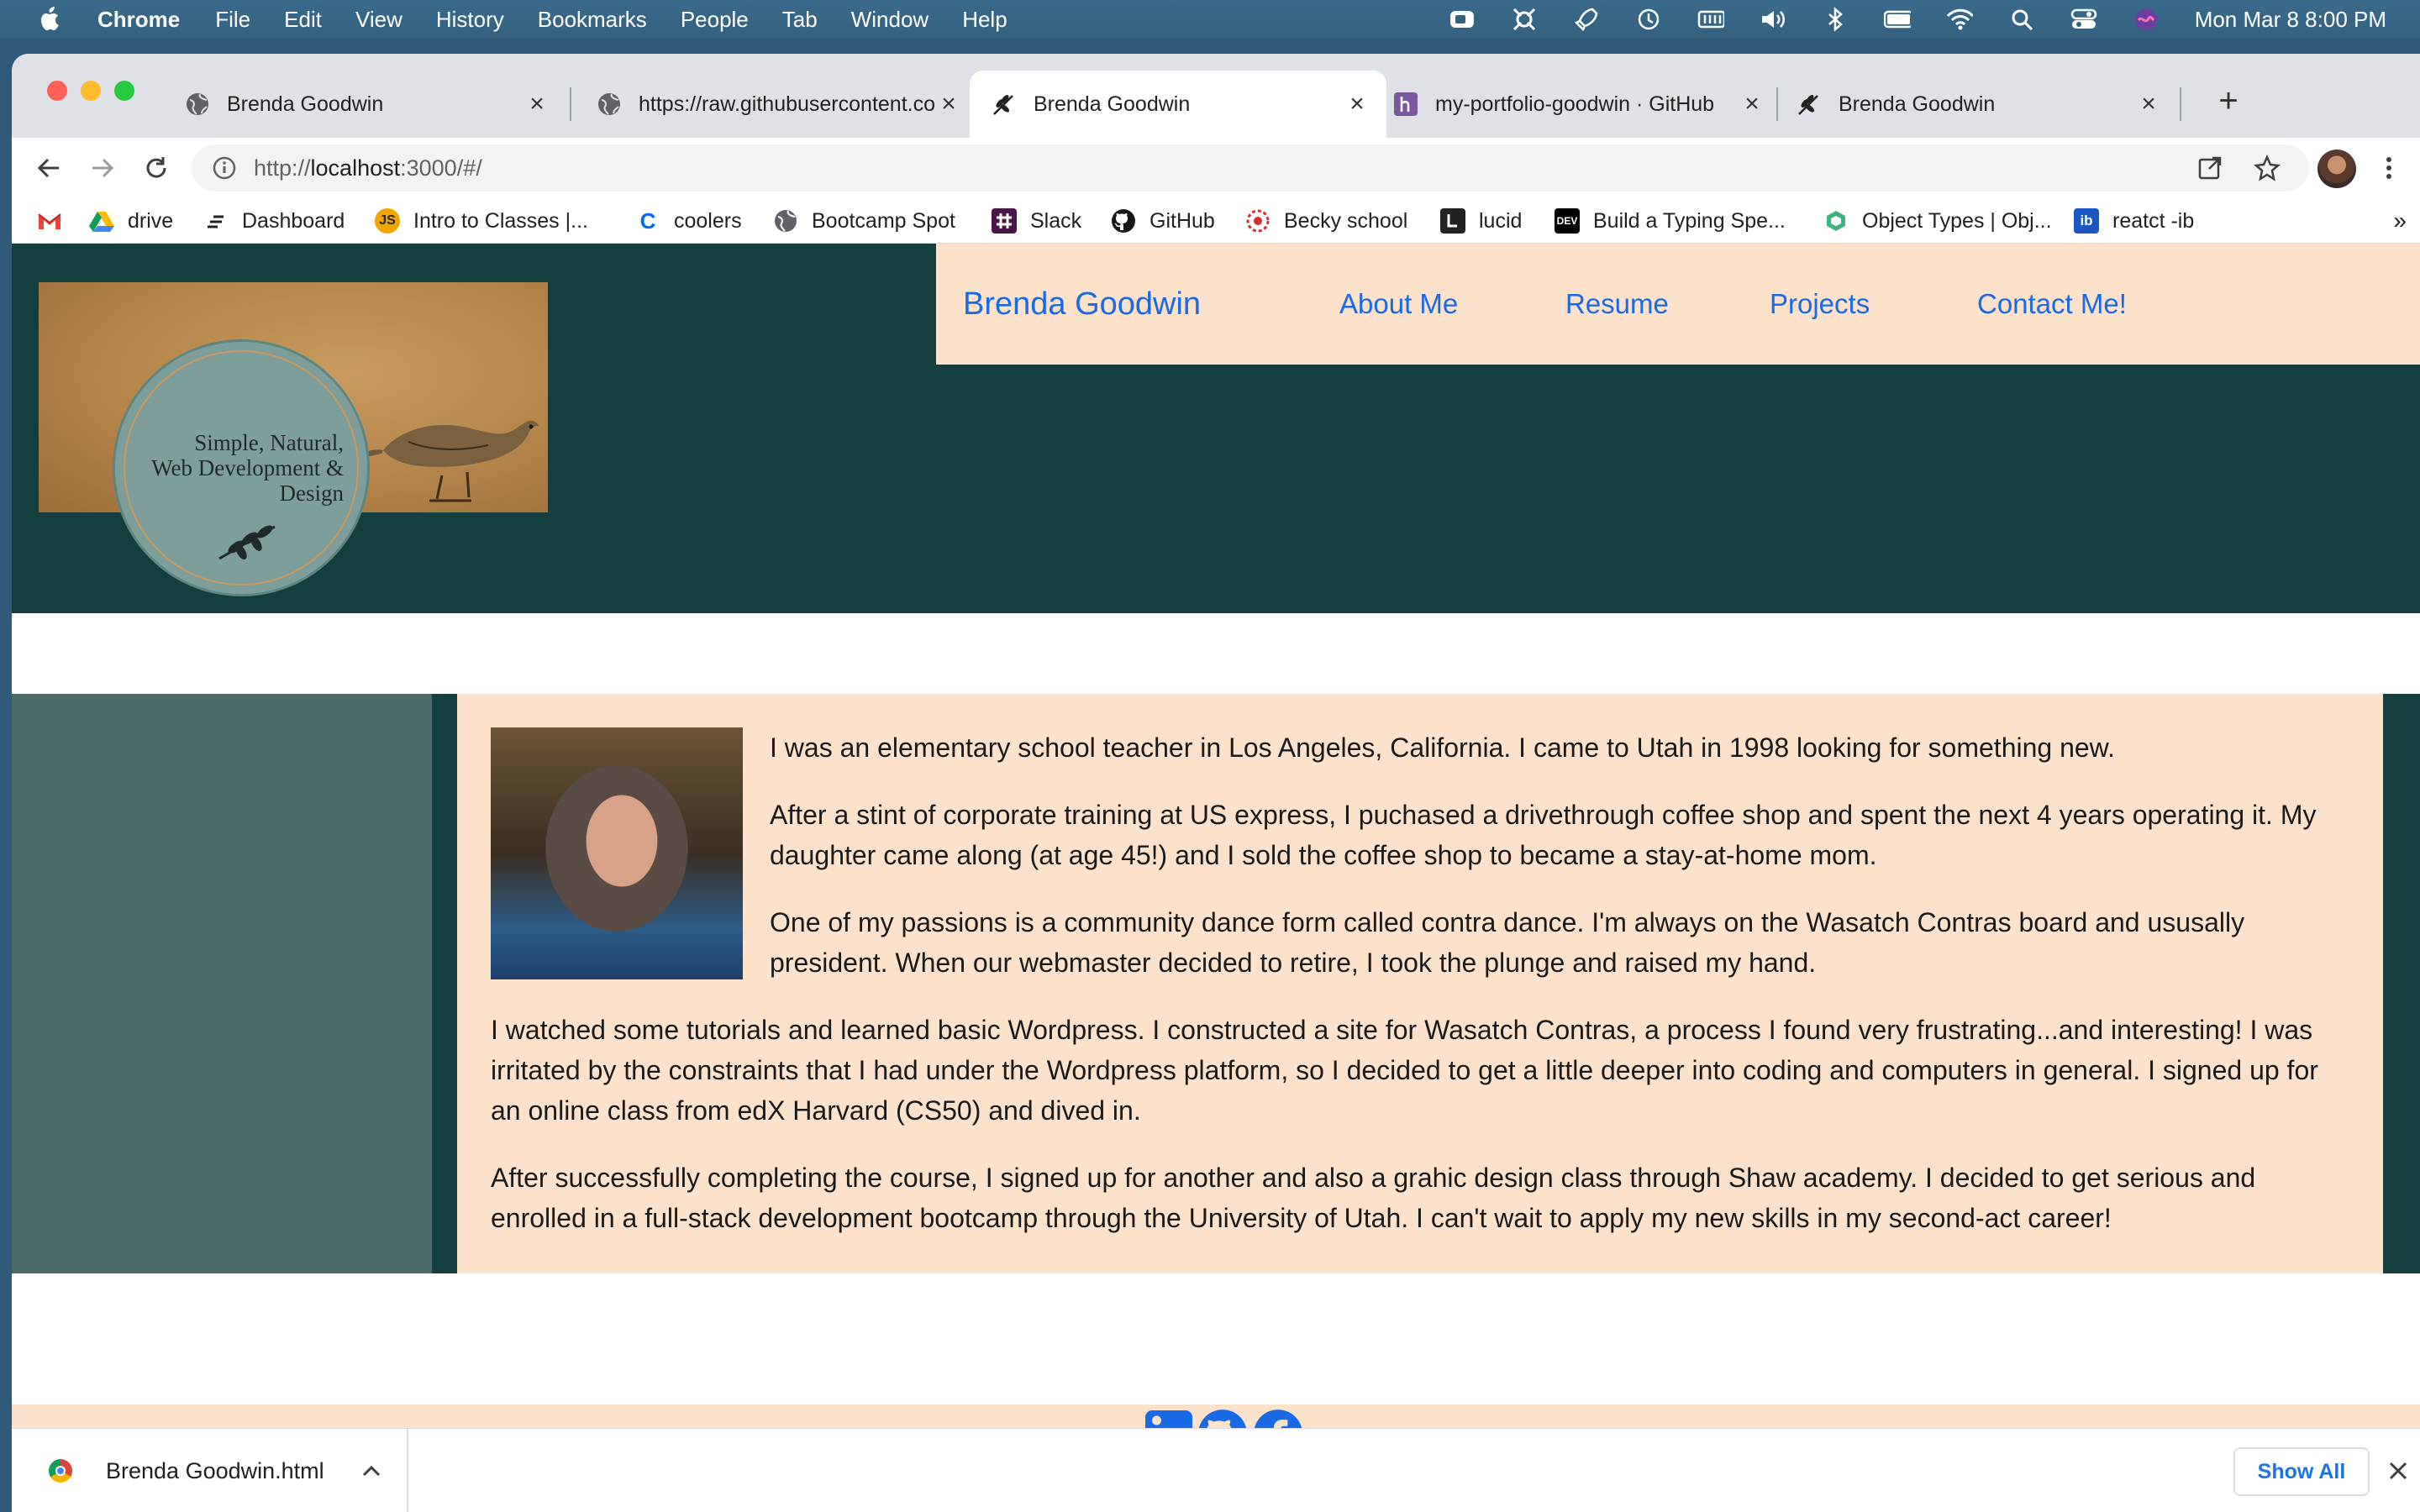 The width and height of the screenshot is (2420, 1512). I want to click on time-machine-icon, so click(1649, 19).